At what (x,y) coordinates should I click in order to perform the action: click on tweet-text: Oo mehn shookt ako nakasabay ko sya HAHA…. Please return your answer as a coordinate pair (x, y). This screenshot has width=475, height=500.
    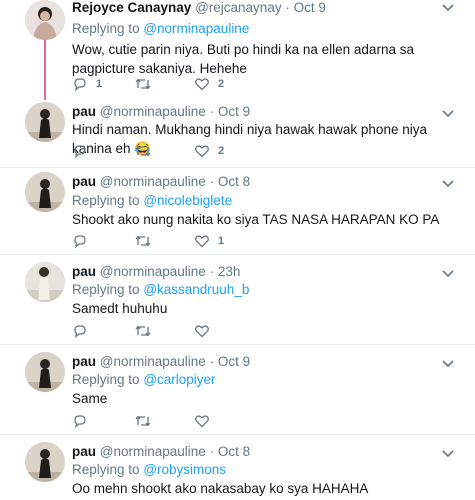
    Looking at the image, I should click on (220, 488).